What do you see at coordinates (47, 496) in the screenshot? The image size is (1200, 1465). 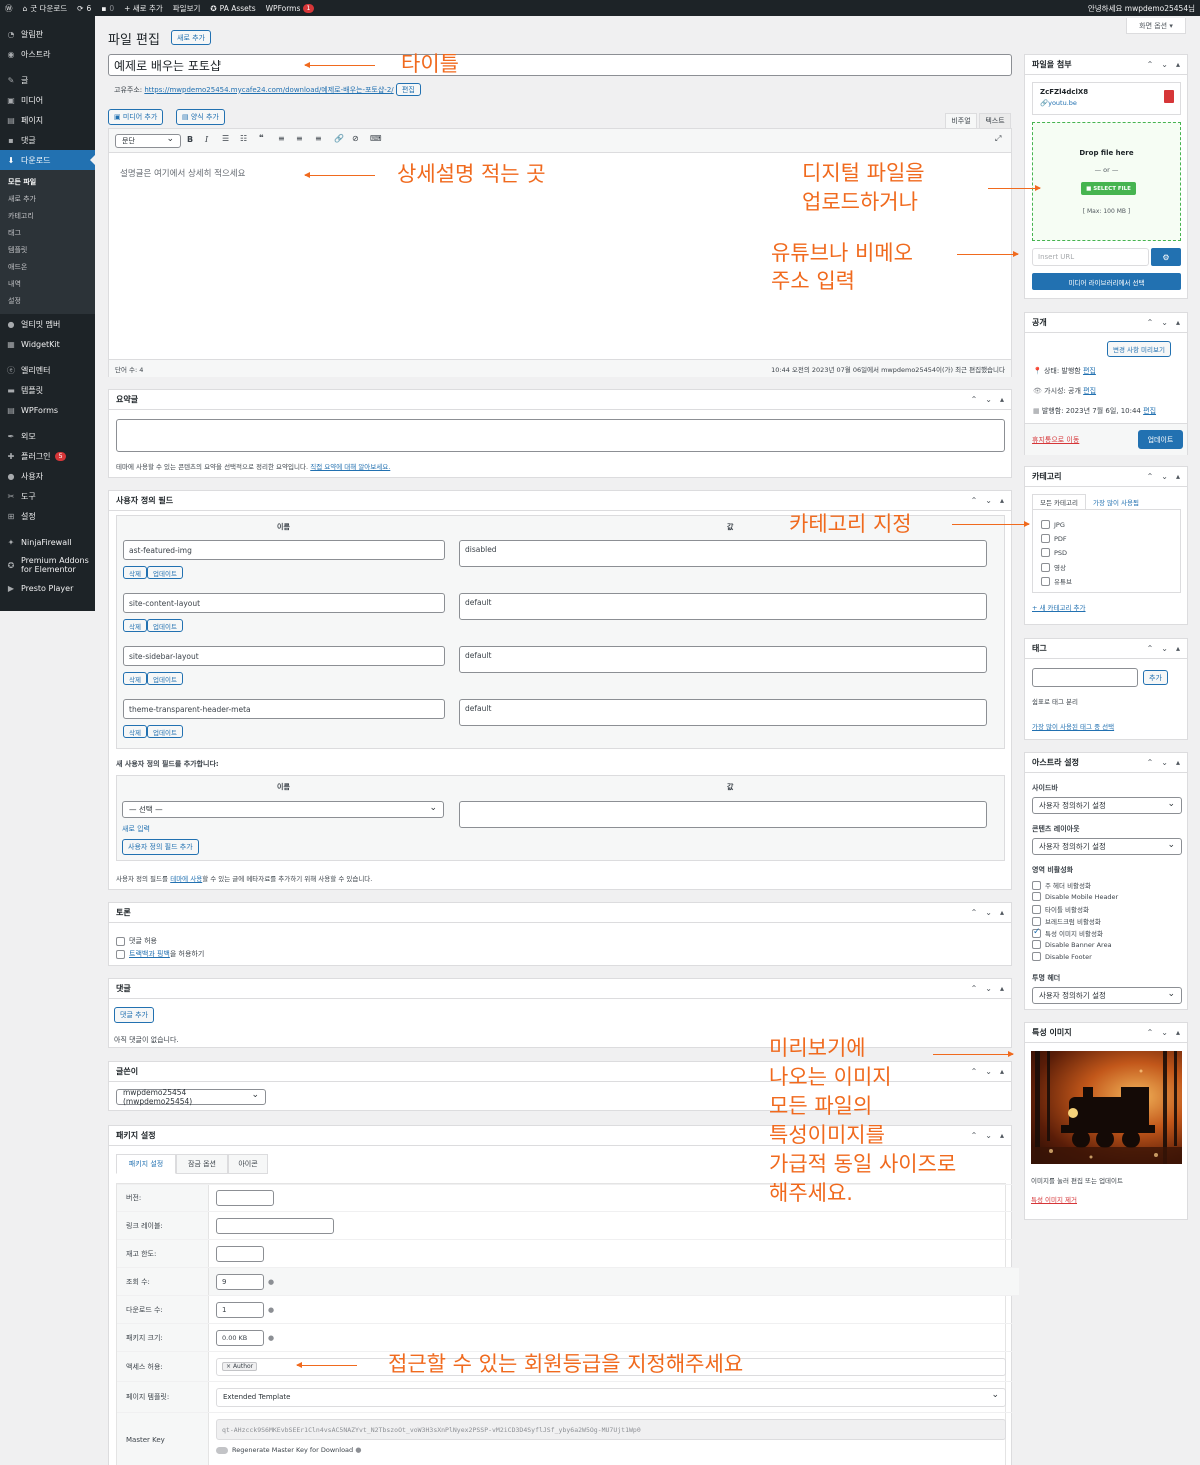 I see `sidebar-item-wrench: ✂ 도구` at bounding box center [47, 496].